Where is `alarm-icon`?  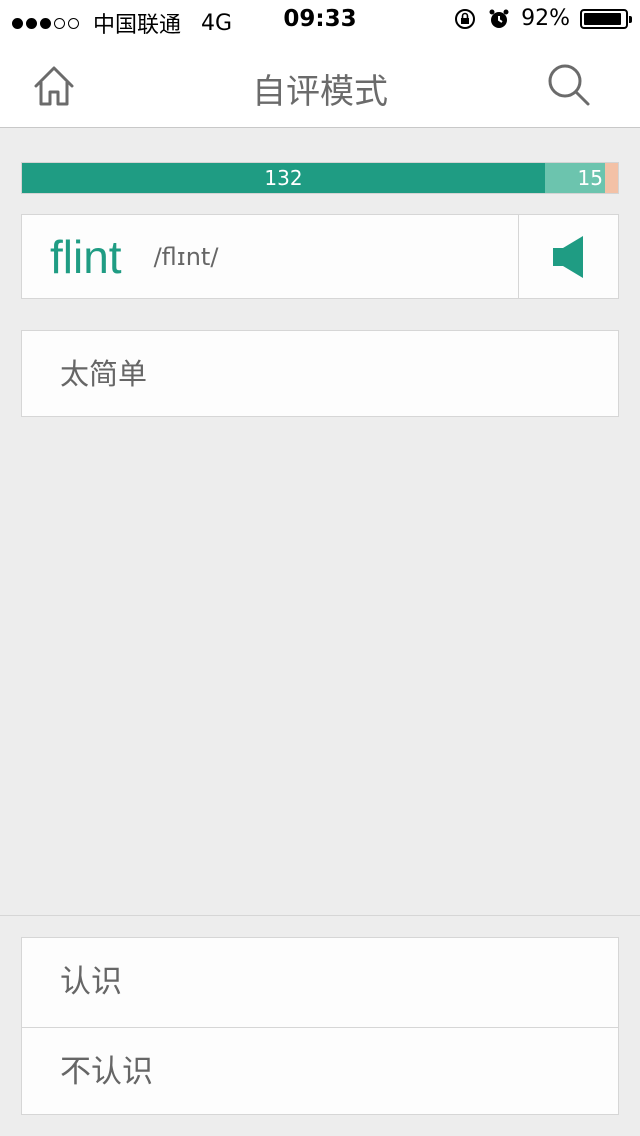
alarm-icon is located at coordinates (499, 18).